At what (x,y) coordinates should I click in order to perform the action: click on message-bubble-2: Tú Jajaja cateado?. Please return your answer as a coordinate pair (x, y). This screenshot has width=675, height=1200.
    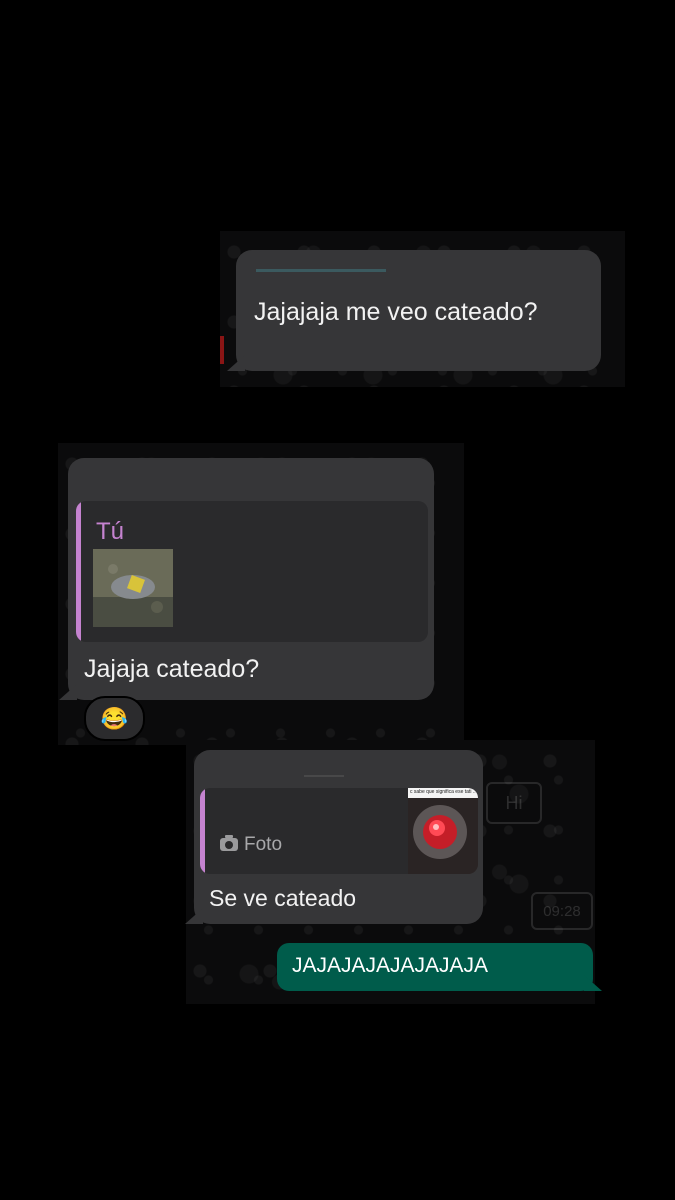
    Looking at the image, I should click on (251, 579).